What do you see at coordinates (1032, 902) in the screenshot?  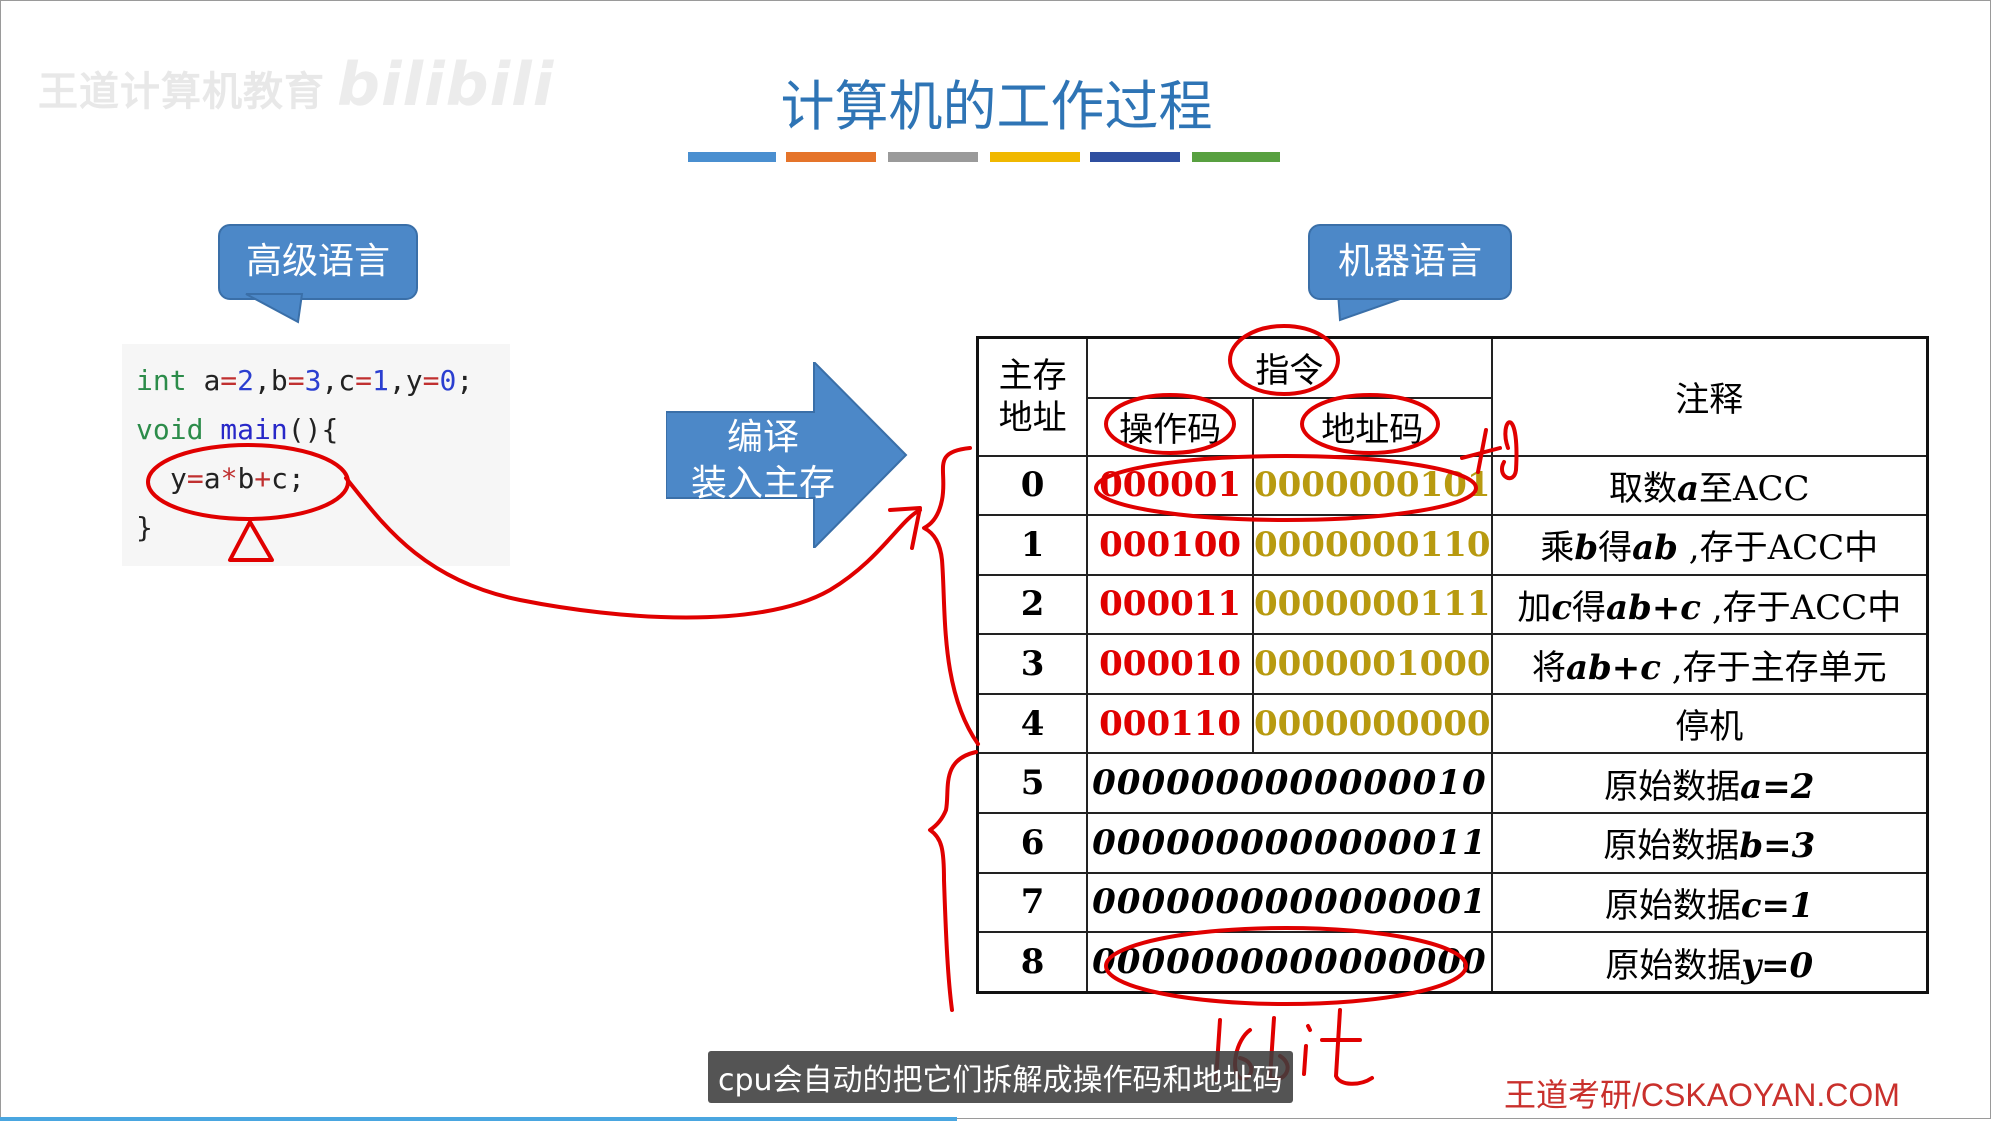 I see `row-address: 7` at bounding box center [1032, 902].